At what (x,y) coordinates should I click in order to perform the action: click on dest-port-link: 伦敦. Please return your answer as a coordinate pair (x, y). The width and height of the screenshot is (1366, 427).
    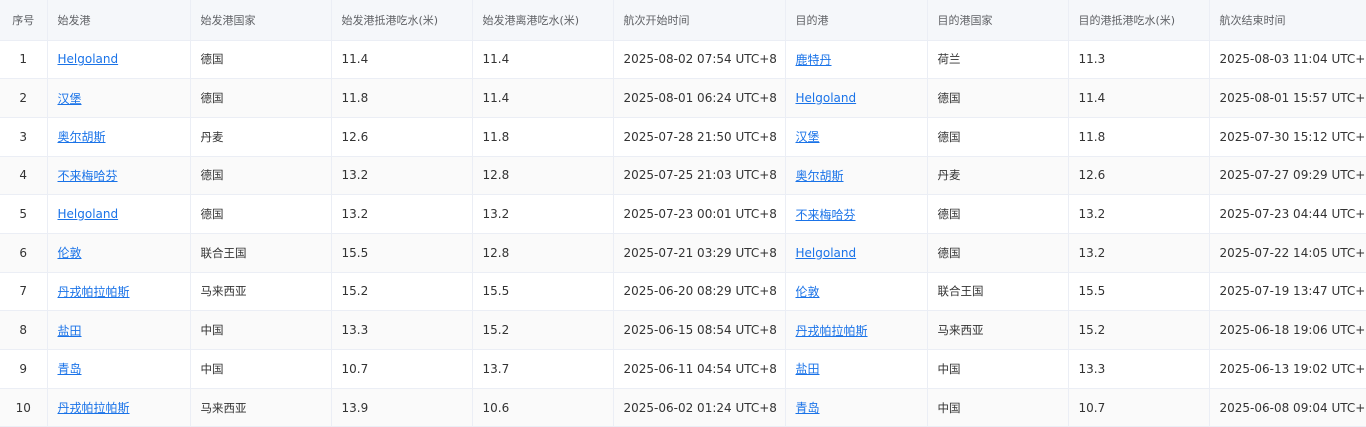
    Looking at the image, I should click on (808, 292).